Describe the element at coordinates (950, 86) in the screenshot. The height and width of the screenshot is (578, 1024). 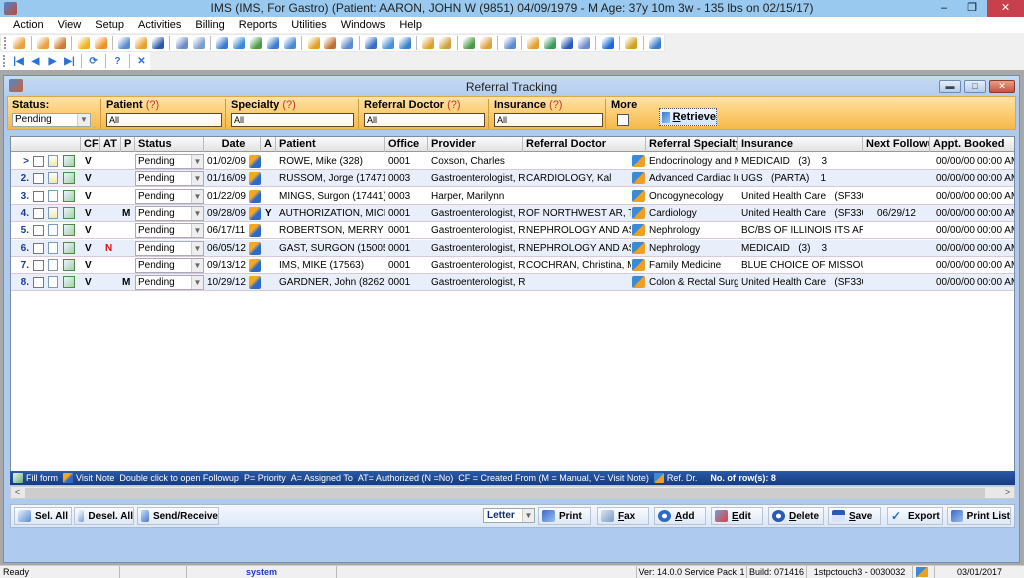
I see `child-minimize-button: ▬` at that location.